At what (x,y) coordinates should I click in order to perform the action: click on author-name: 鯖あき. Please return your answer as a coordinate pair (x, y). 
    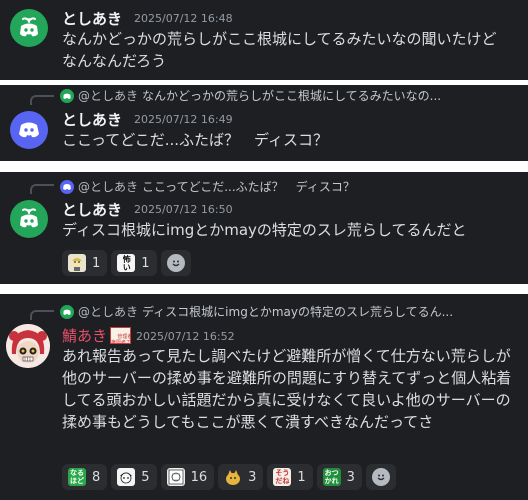
    Looking at the image, I should click on (84, 335).